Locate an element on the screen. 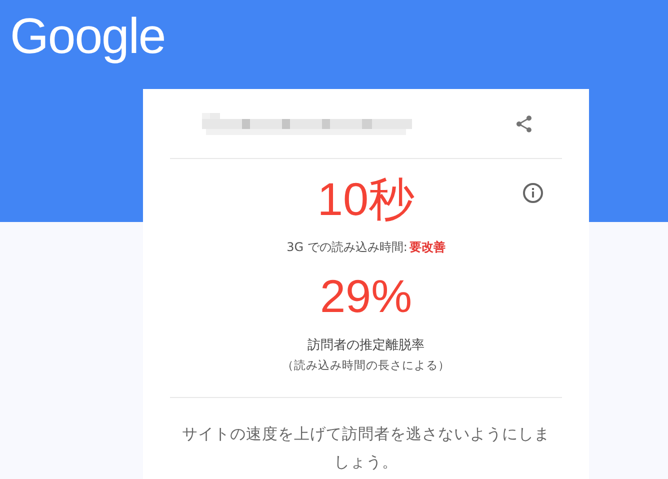  google-logo: Google is located at coordinates (88, 36).